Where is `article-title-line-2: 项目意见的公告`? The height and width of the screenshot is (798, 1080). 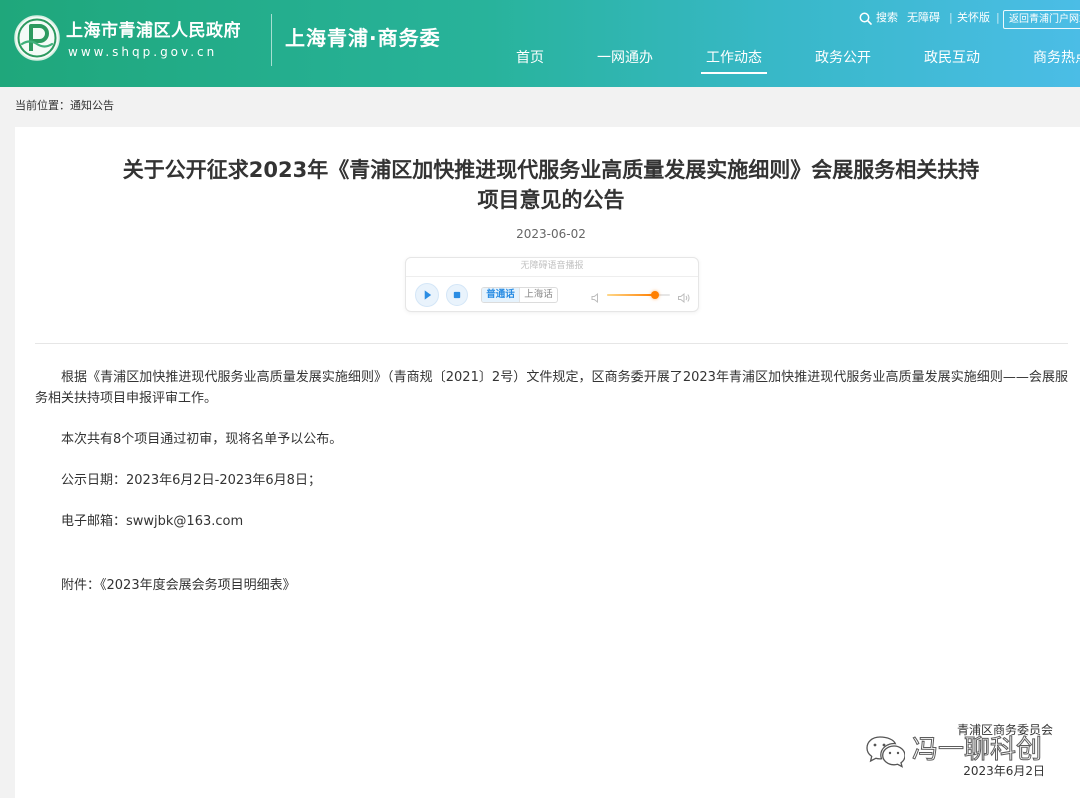
article-title-line-2: 项目意见的公告 is located at coordinates (551, 200).